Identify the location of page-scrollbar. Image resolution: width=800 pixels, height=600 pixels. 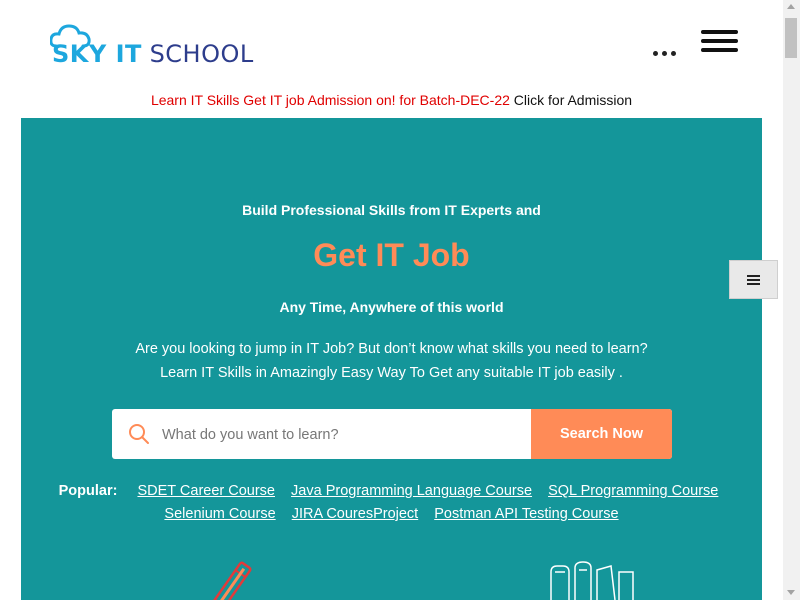
(791, 300).